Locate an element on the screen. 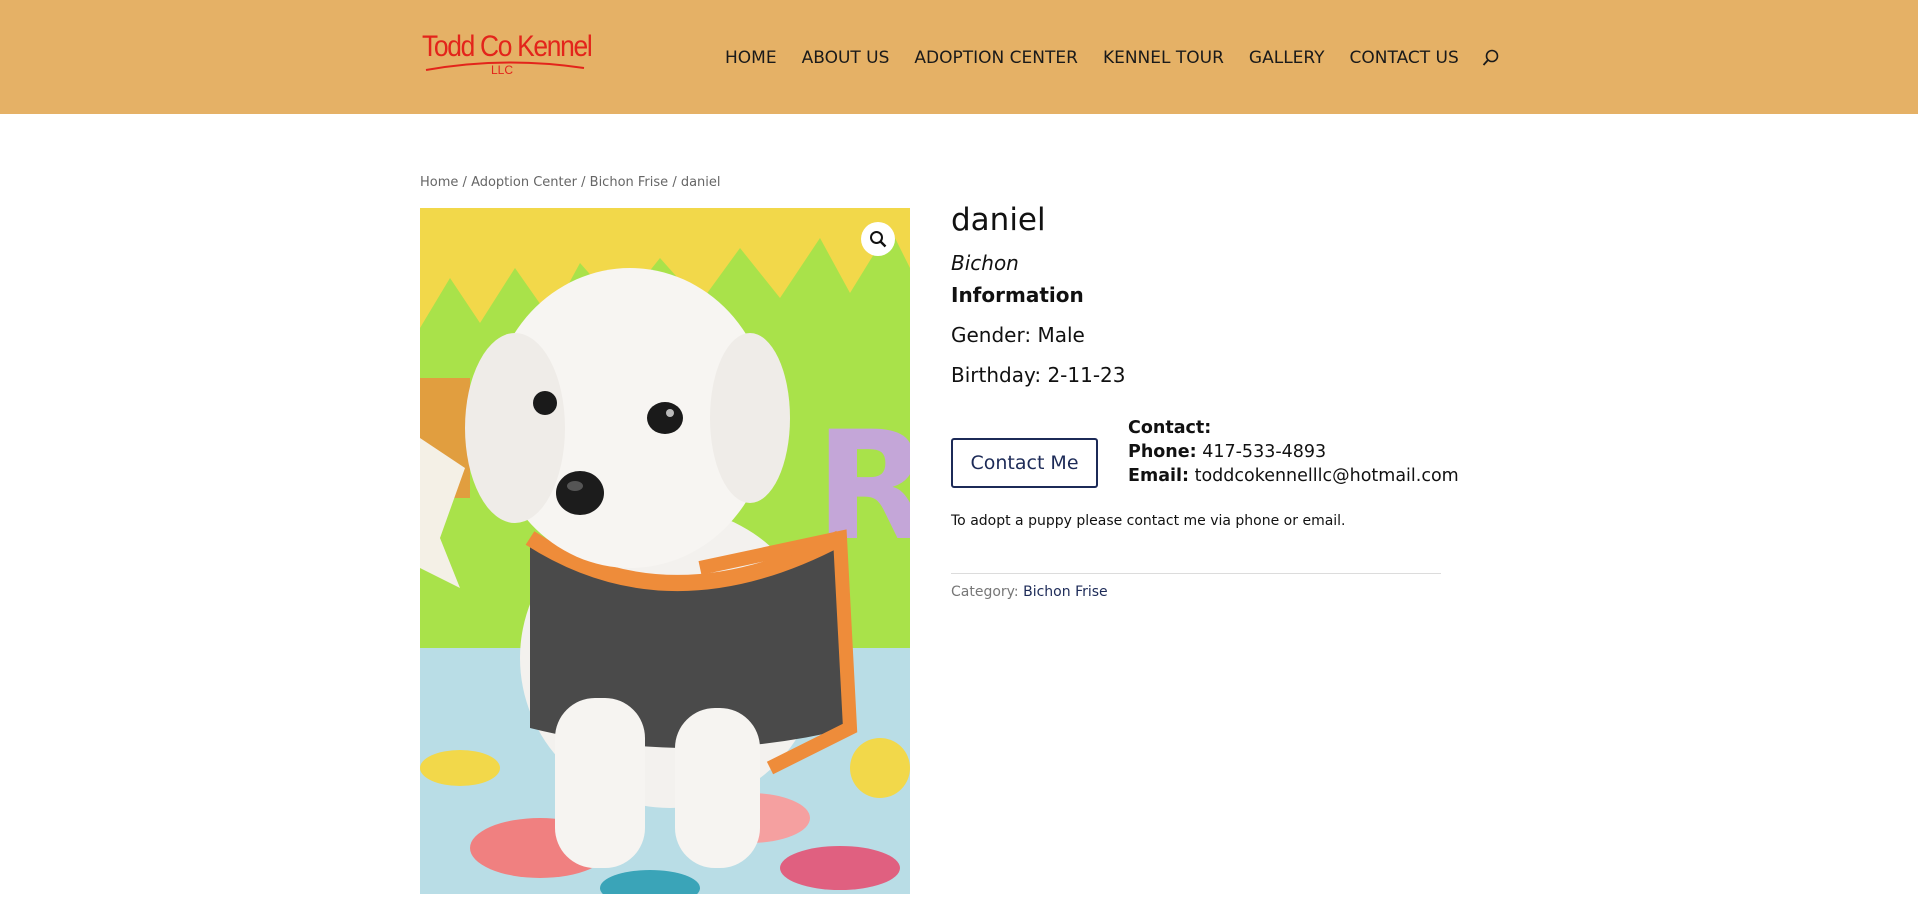  breadcrumb-home: Home is located at coordinates (439, 182).